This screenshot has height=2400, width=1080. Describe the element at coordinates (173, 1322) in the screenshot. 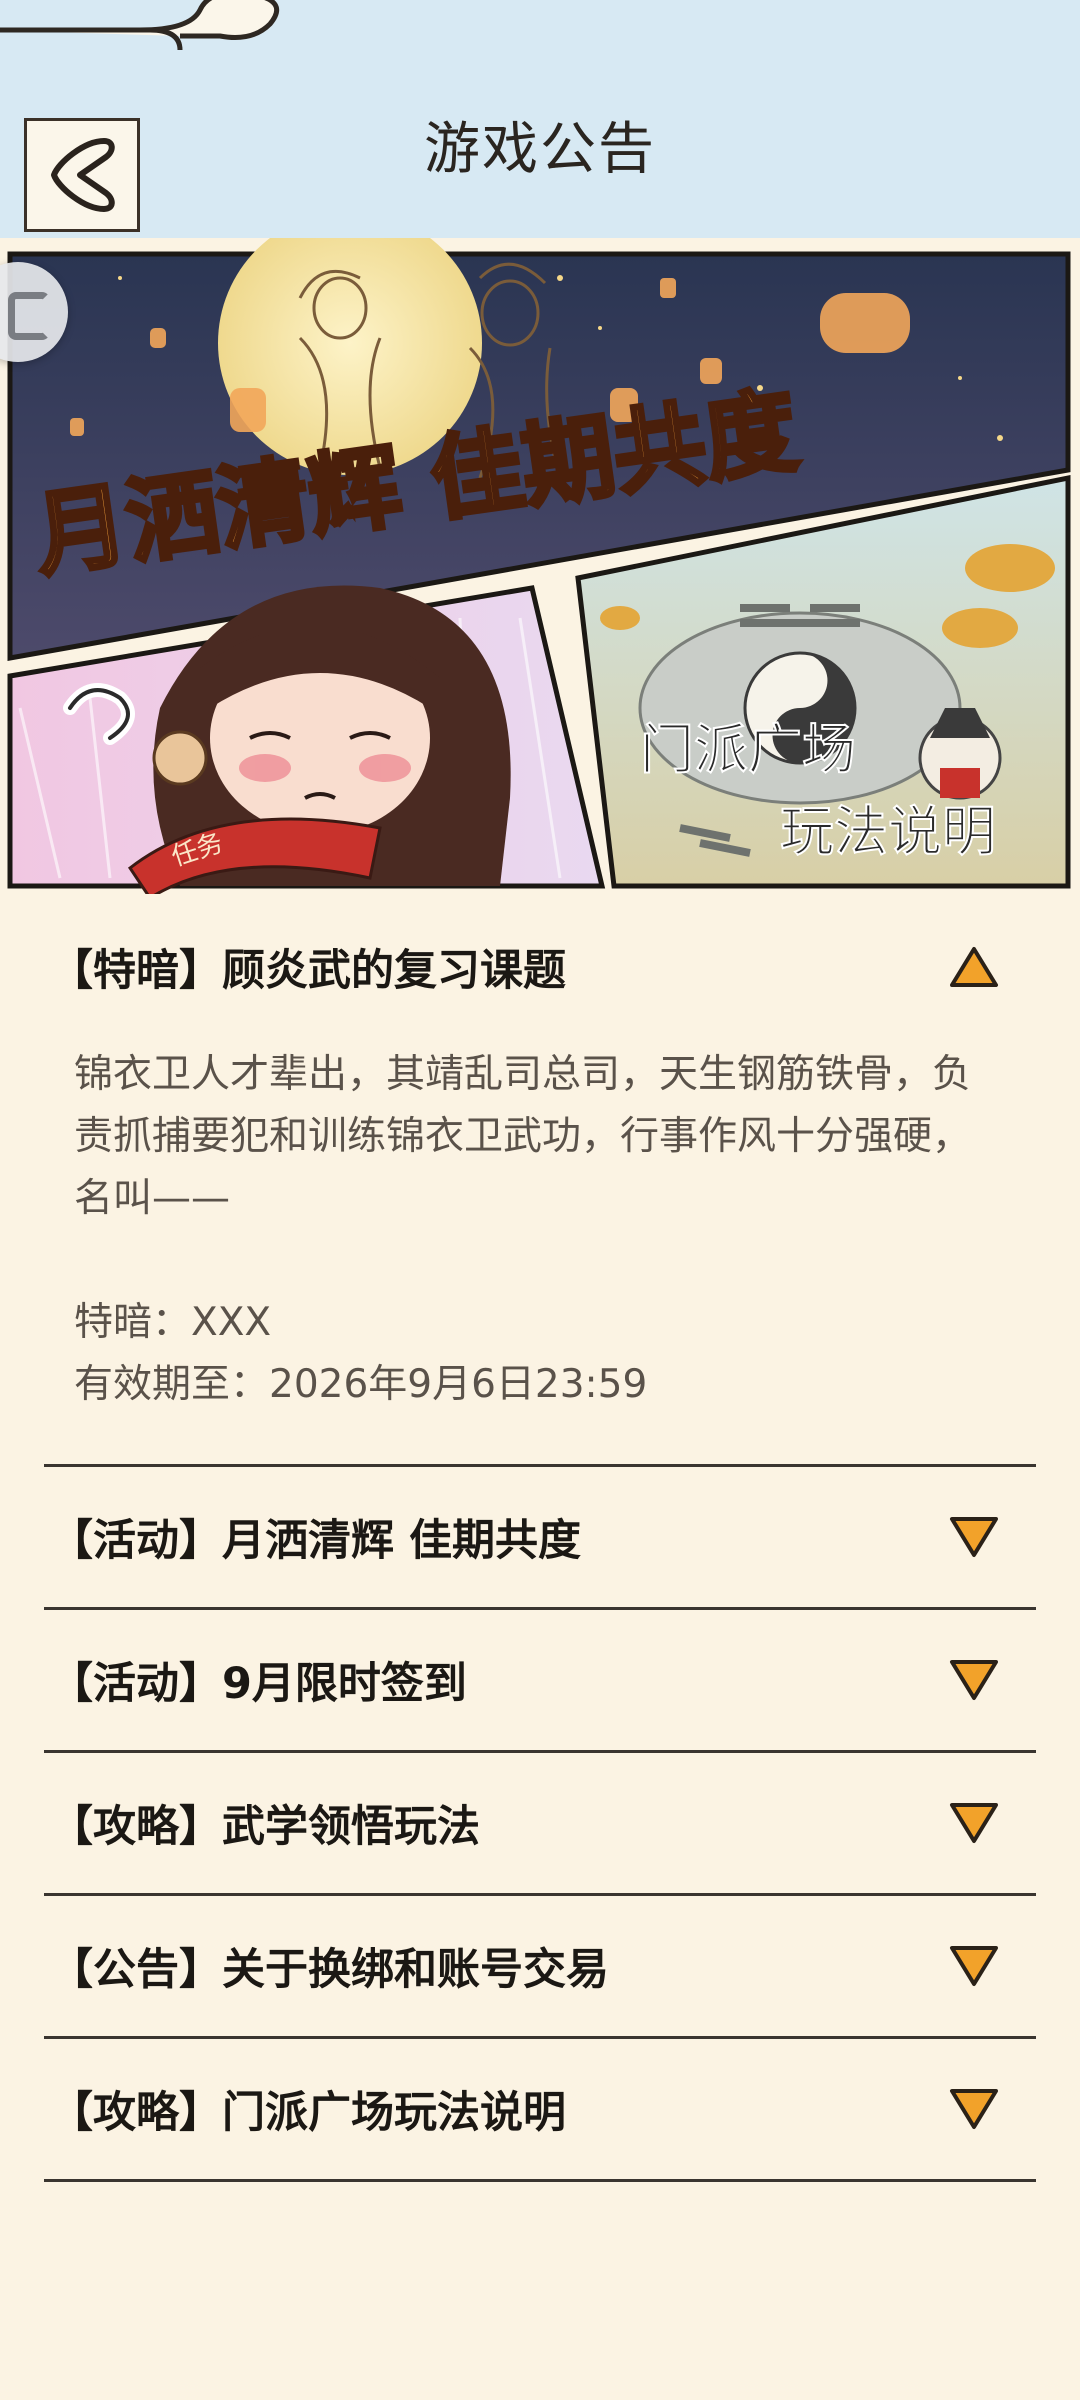

I see `notice-answer: 特暗：XXX` at that location.